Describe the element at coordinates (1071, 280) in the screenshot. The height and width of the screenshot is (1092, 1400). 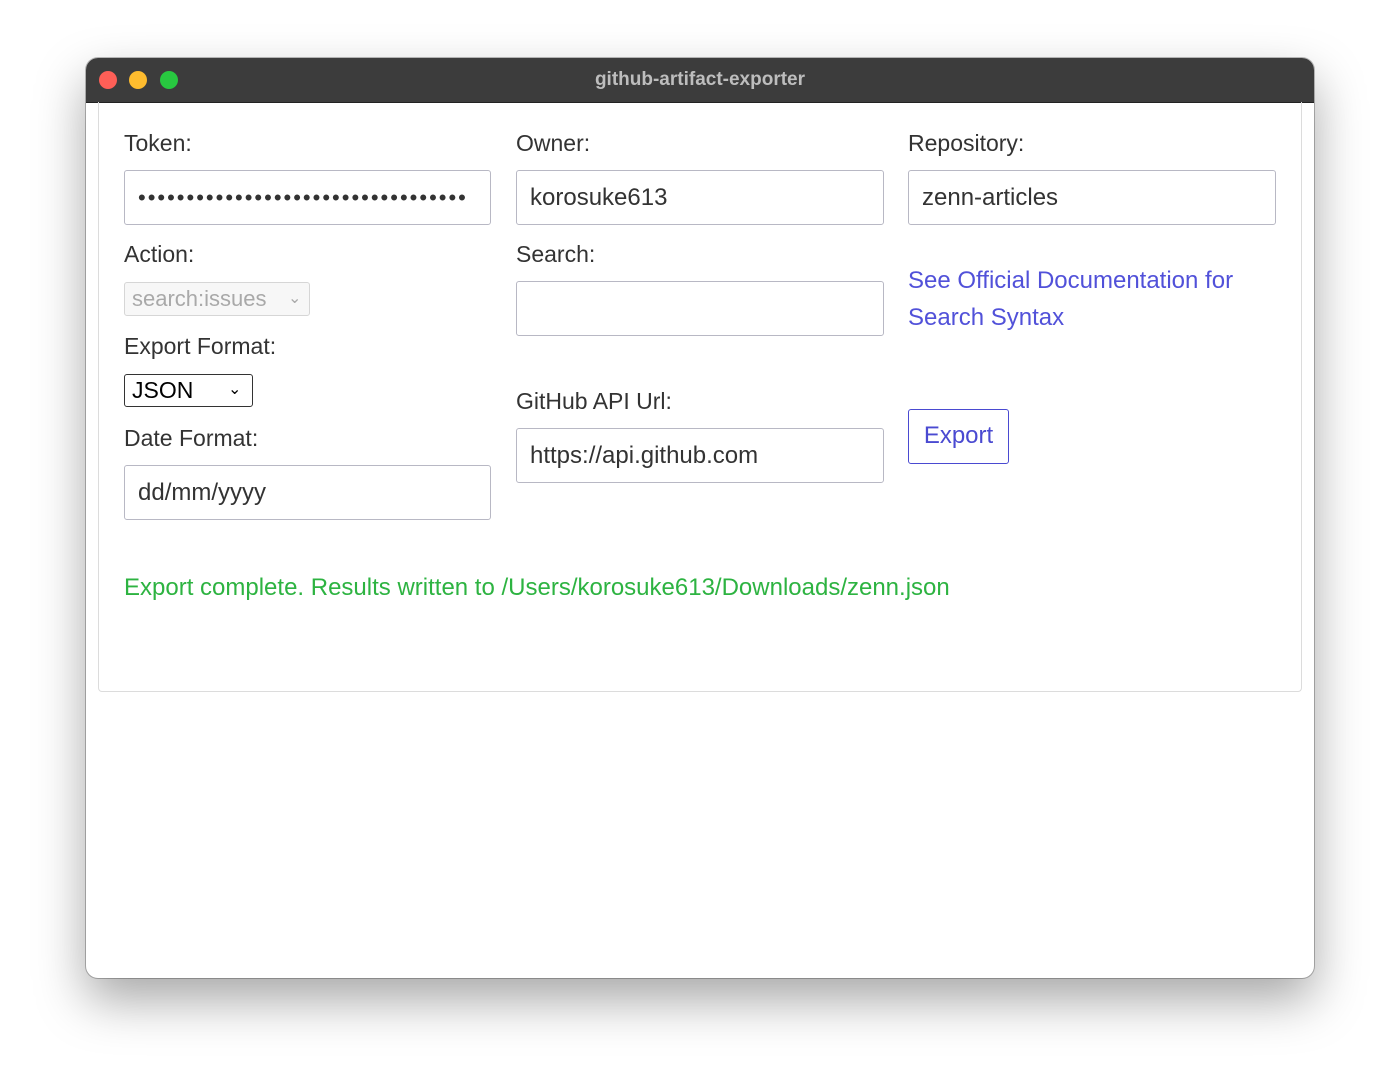
I see `docs-link-line-1: See Official Documentation for` at that location.